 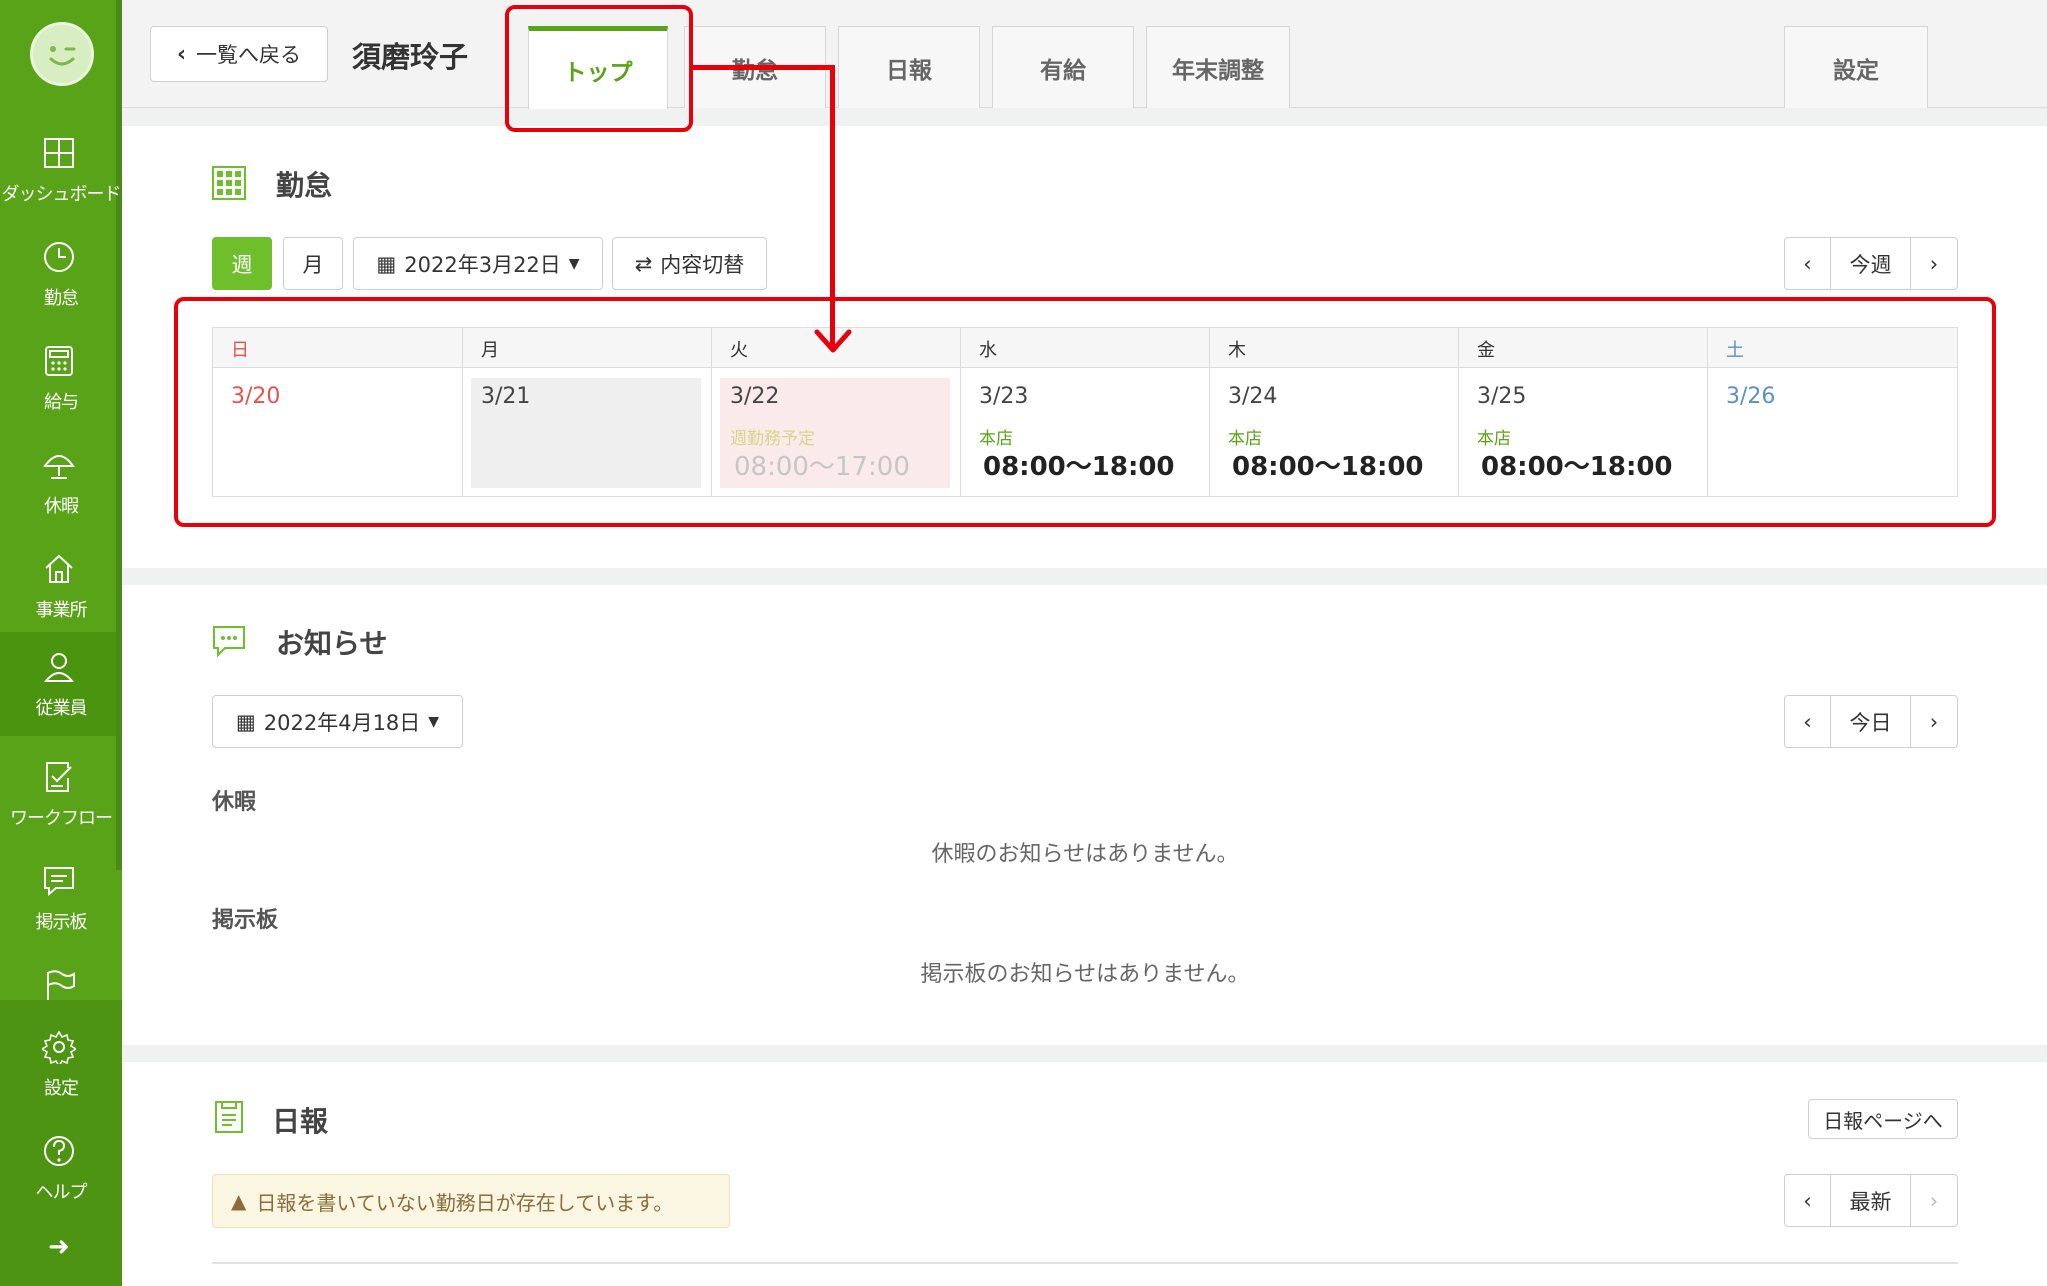 What do you see at coordinates (249, 55) in the screenshot?
I see `back-label: 一覧へ戻る` at bounding box center [249, 55].